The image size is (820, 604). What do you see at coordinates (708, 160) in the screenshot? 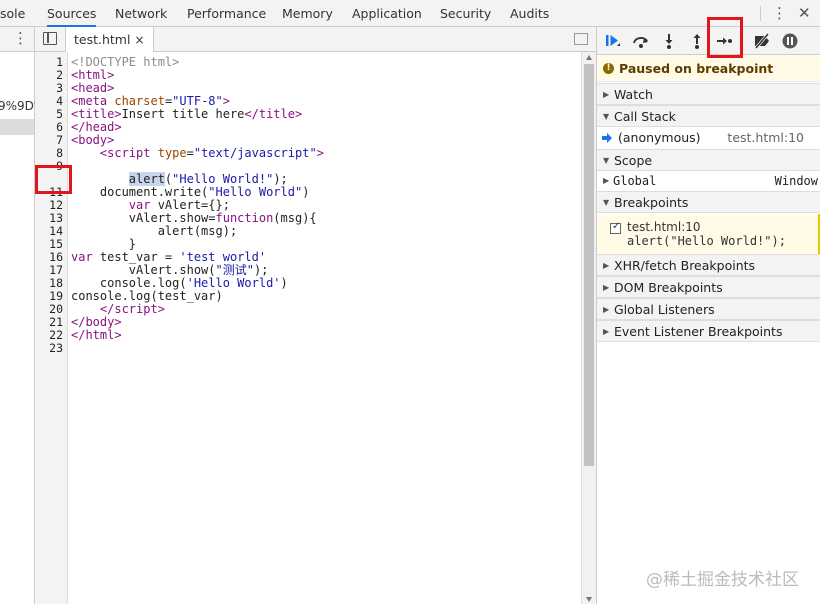
I see `scope-section-header: ▼ Scope` at bounding box center [708, 160].